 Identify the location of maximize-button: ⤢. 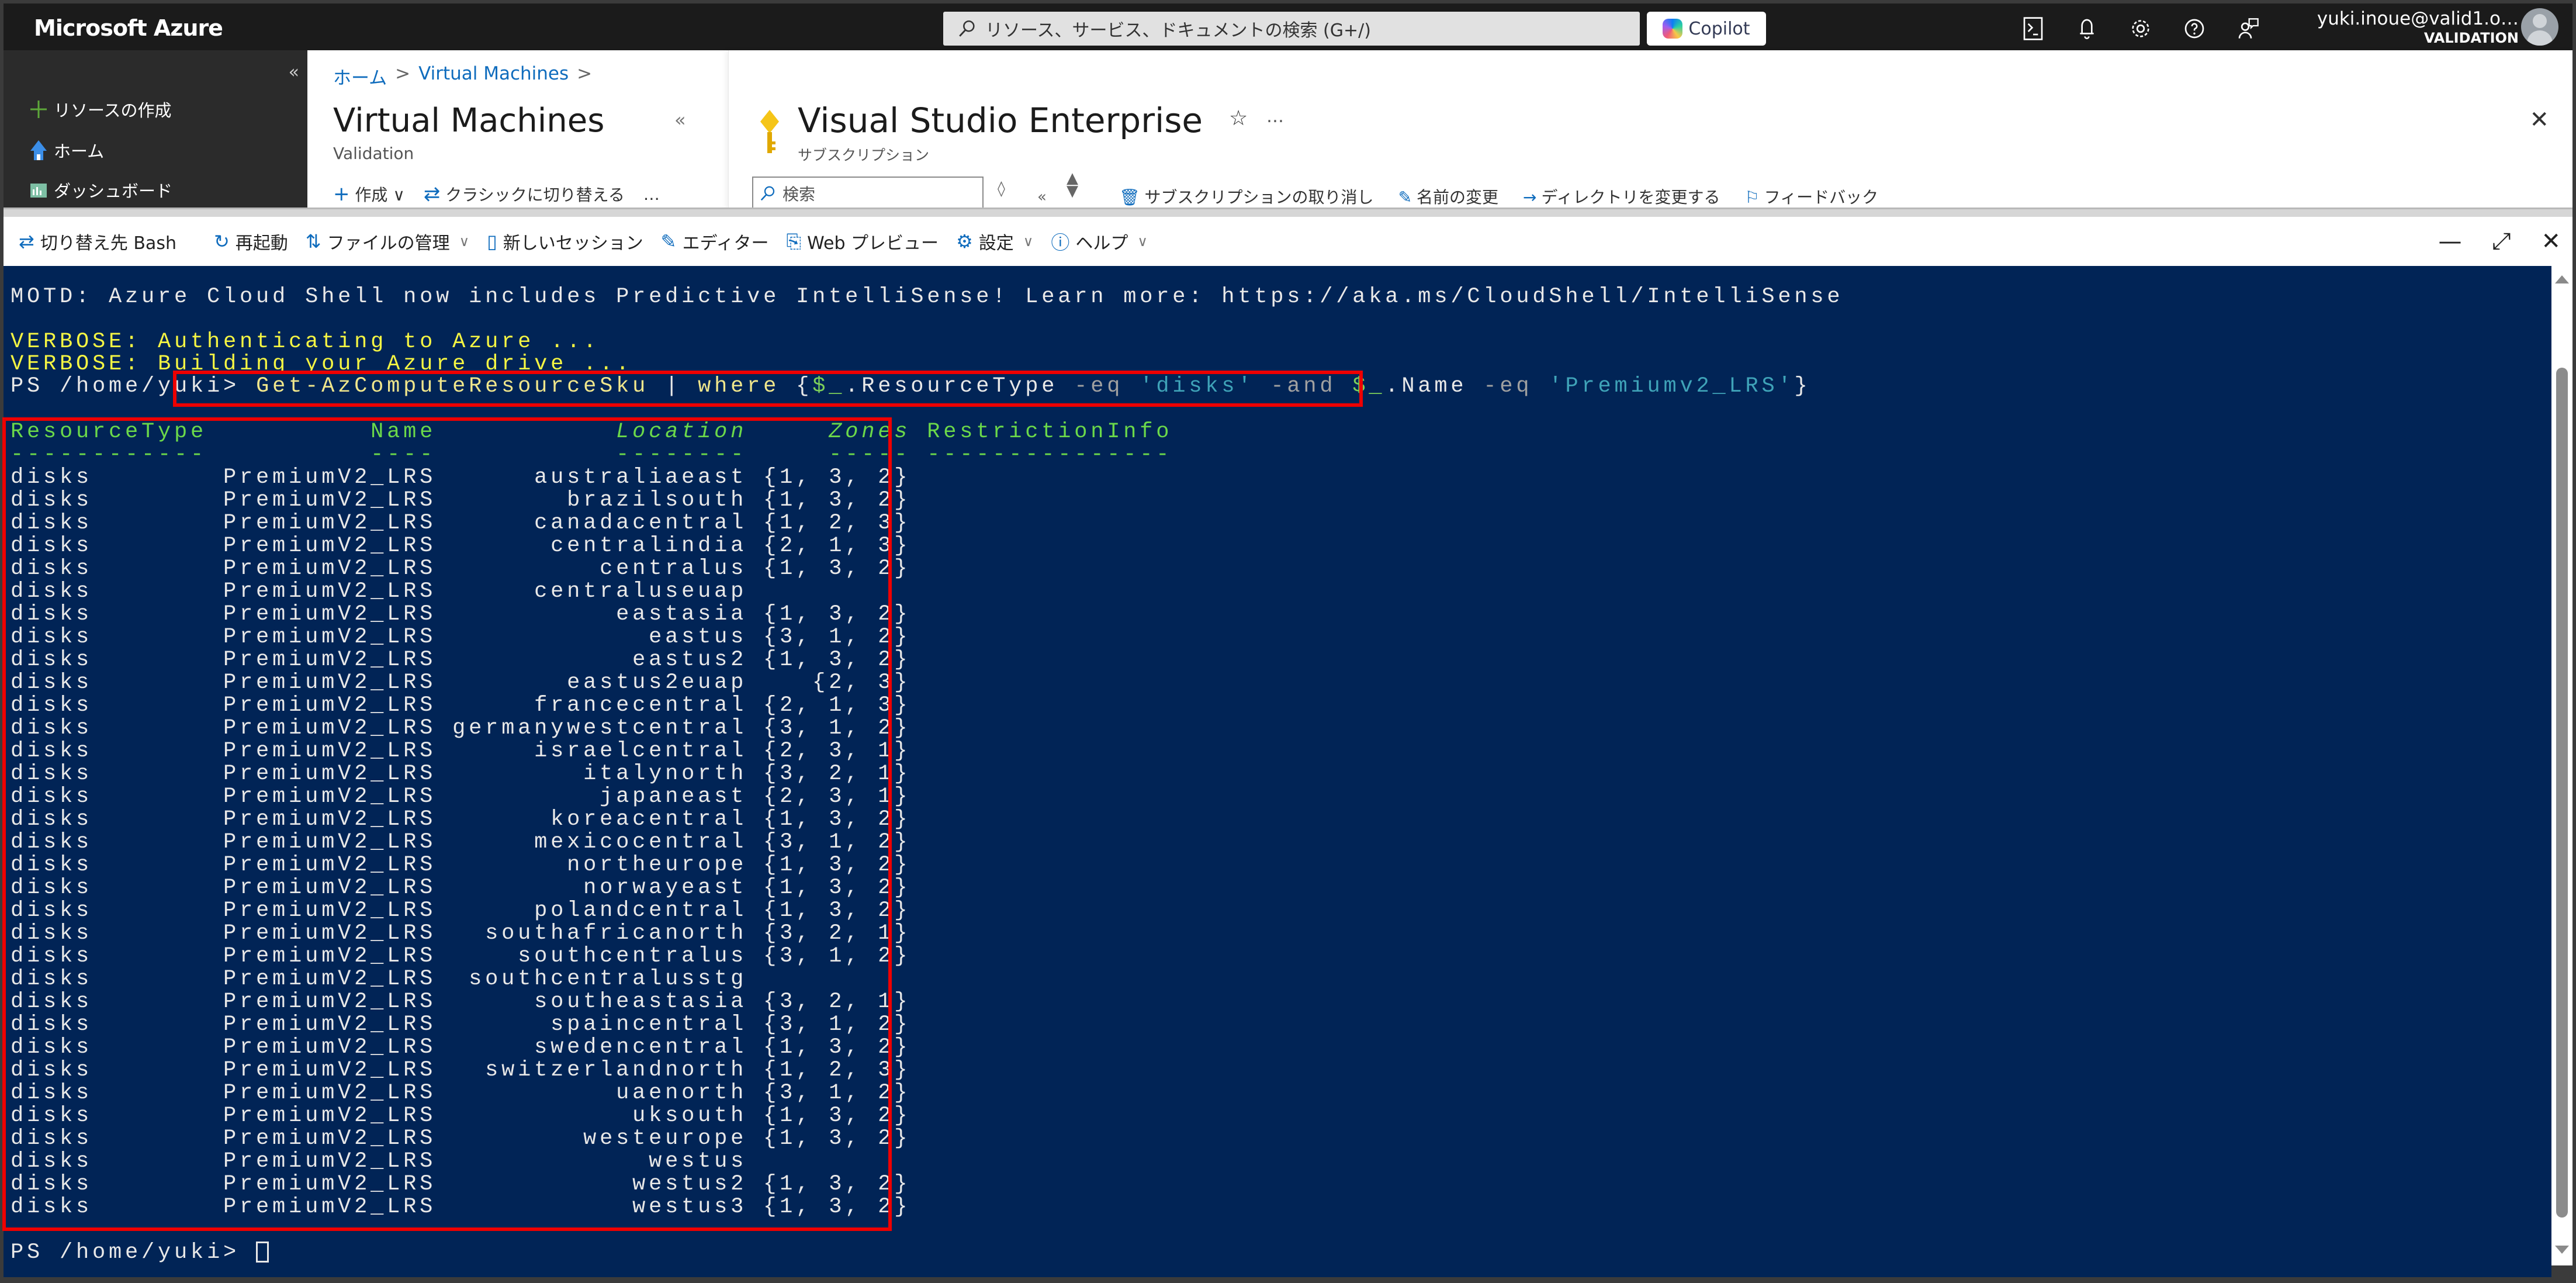
(2501, 241).